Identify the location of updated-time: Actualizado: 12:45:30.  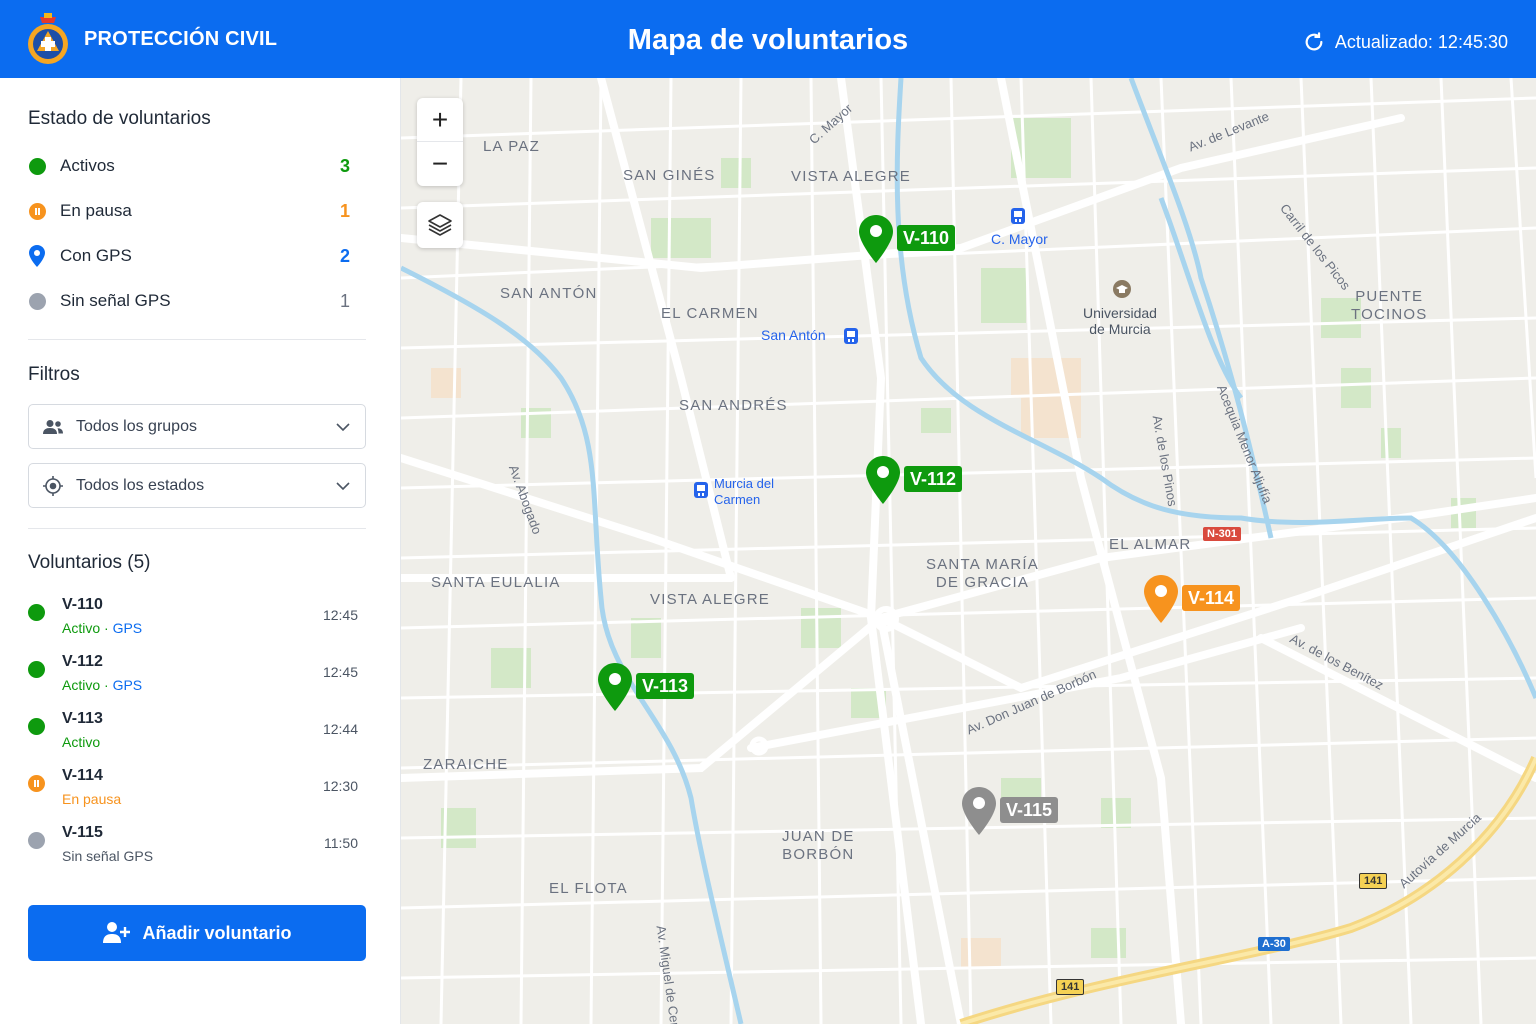
(1421, 41).